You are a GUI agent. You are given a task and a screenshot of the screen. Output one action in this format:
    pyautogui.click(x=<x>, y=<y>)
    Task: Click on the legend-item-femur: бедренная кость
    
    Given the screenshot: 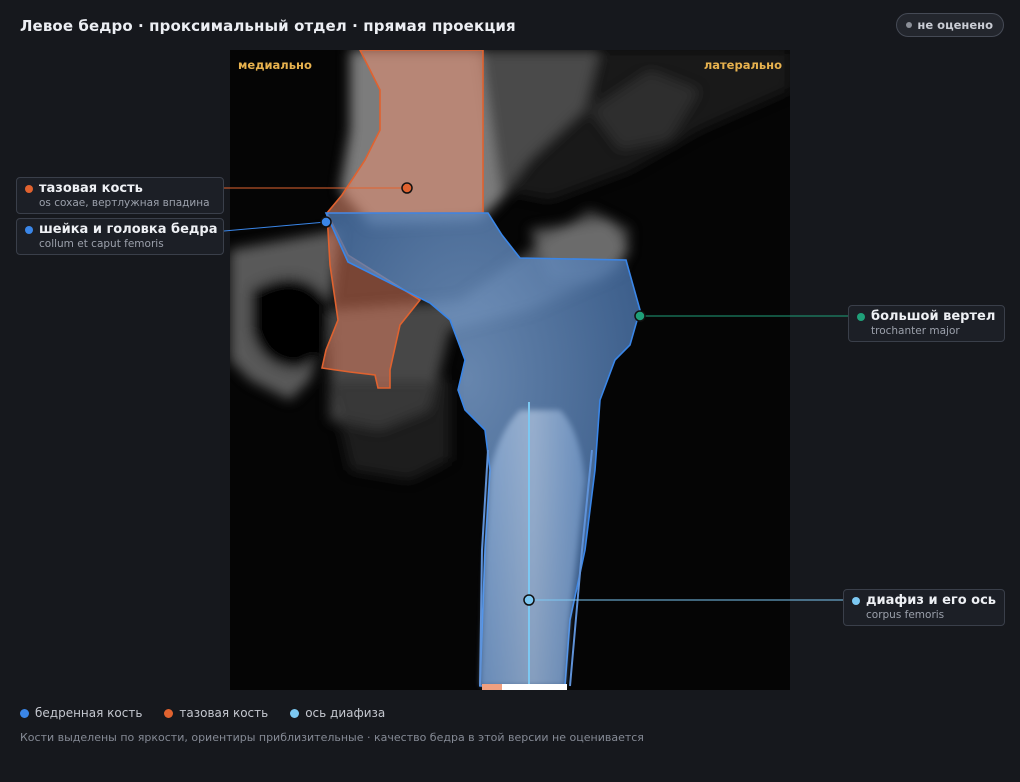 What is the action you would take?
    pyautogui.click(x=81, y=713)
    